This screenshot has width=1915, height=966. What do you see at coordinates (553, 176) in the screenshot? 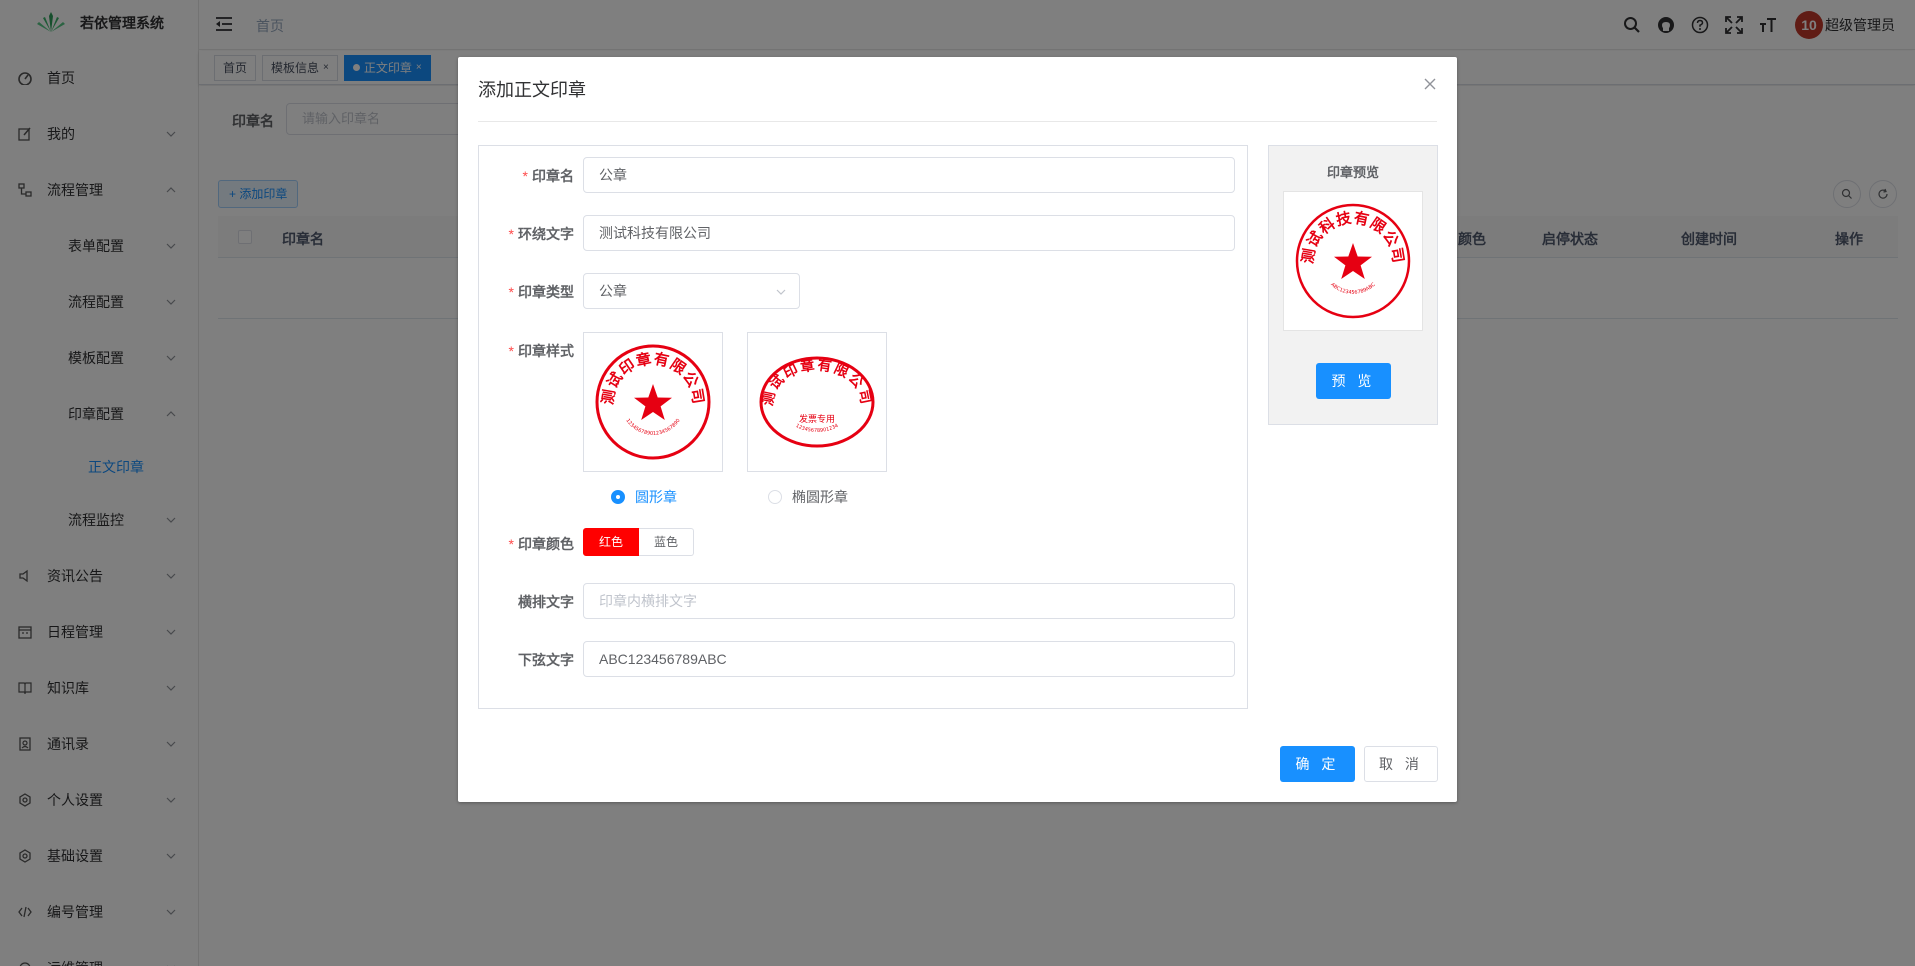
I see `name-label-text: 印章名` at bounding box center [553, 176].